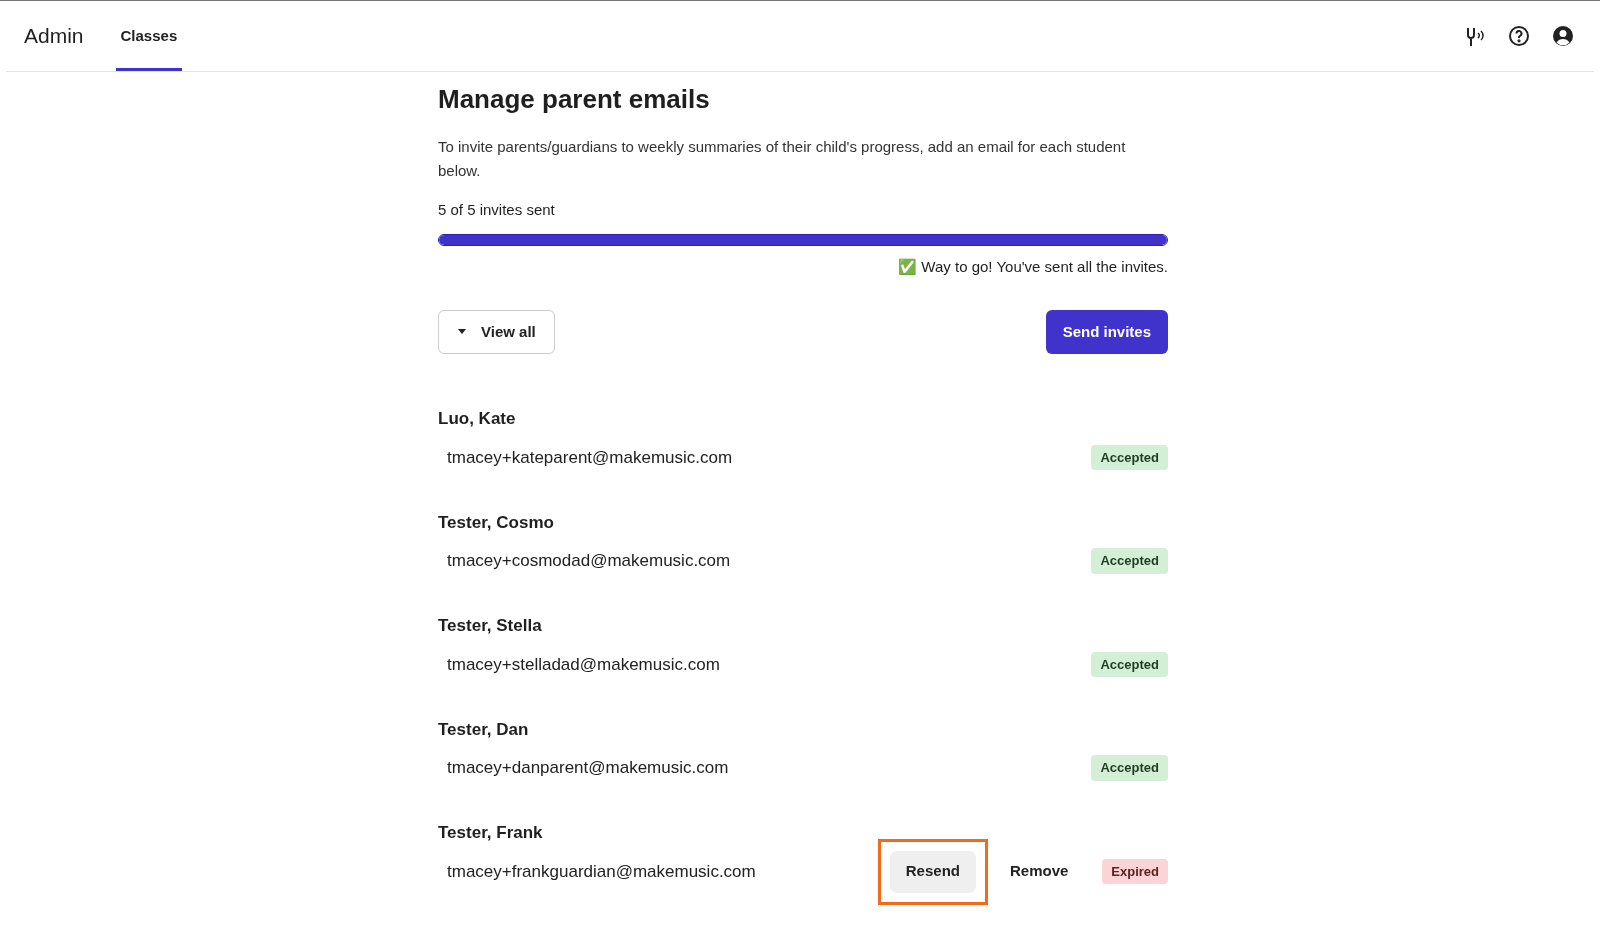  What do you see at coordinates (490, 626) in the screenshot?
I see `student-name: Tester, Stella` at bounding box center [490, 626].